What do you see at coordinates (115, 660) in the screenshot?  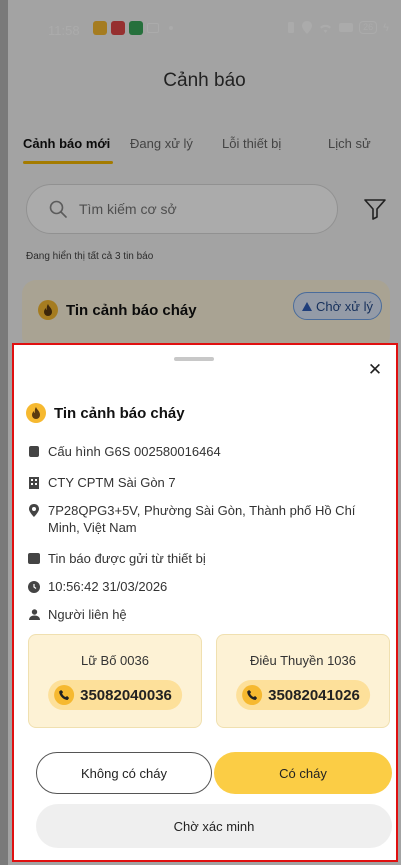 I see `contact-name: Lữ Bố 0036` at bounding box center [115, 660].